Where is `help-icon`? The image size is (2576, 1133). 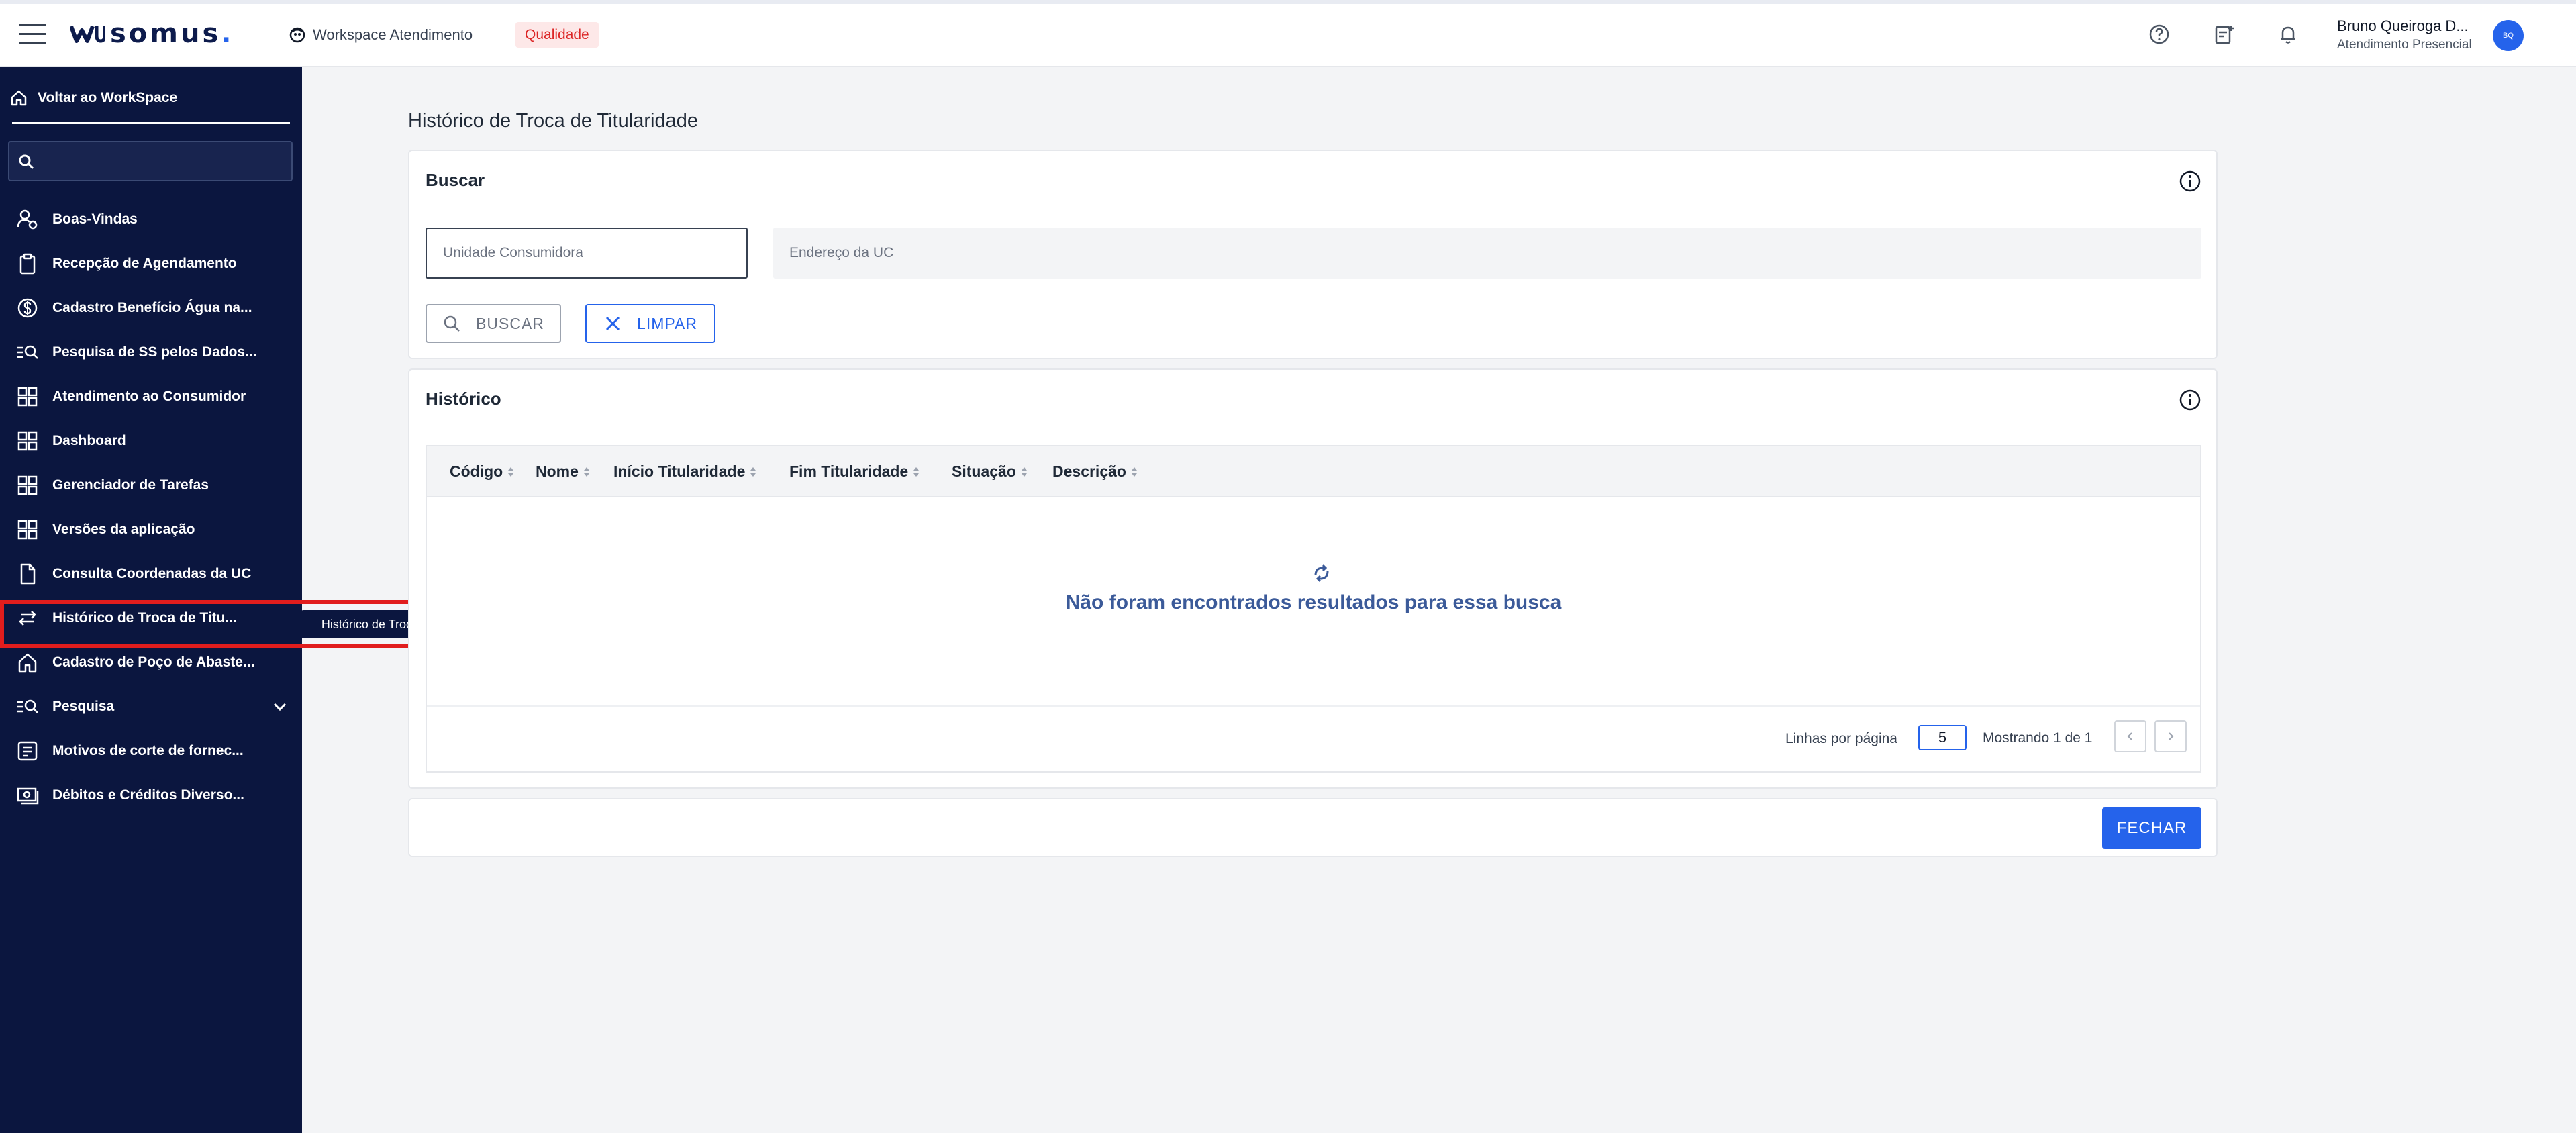
help-icon is located at coordinates (2159, 34).